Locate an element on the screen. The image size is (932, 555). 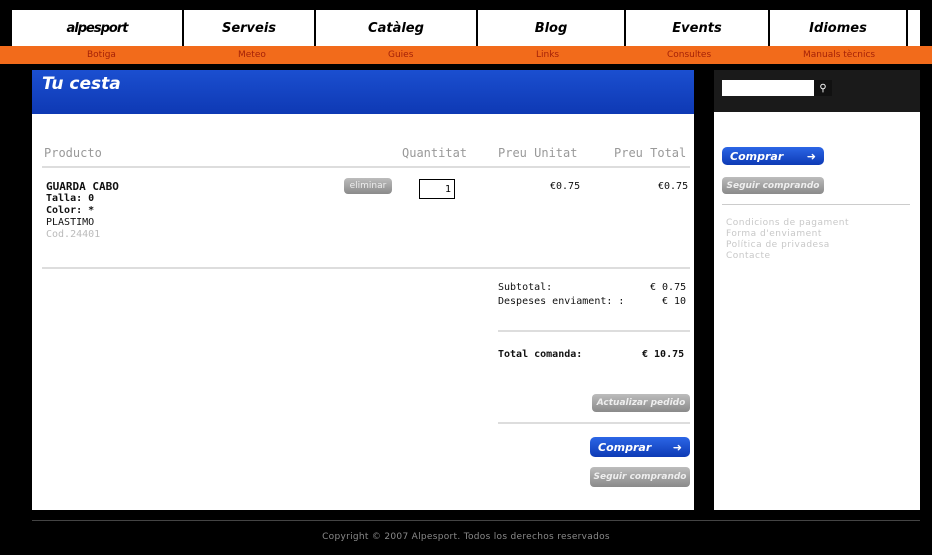
remove-item-button: eliminar is located at coordinates (368, 186).